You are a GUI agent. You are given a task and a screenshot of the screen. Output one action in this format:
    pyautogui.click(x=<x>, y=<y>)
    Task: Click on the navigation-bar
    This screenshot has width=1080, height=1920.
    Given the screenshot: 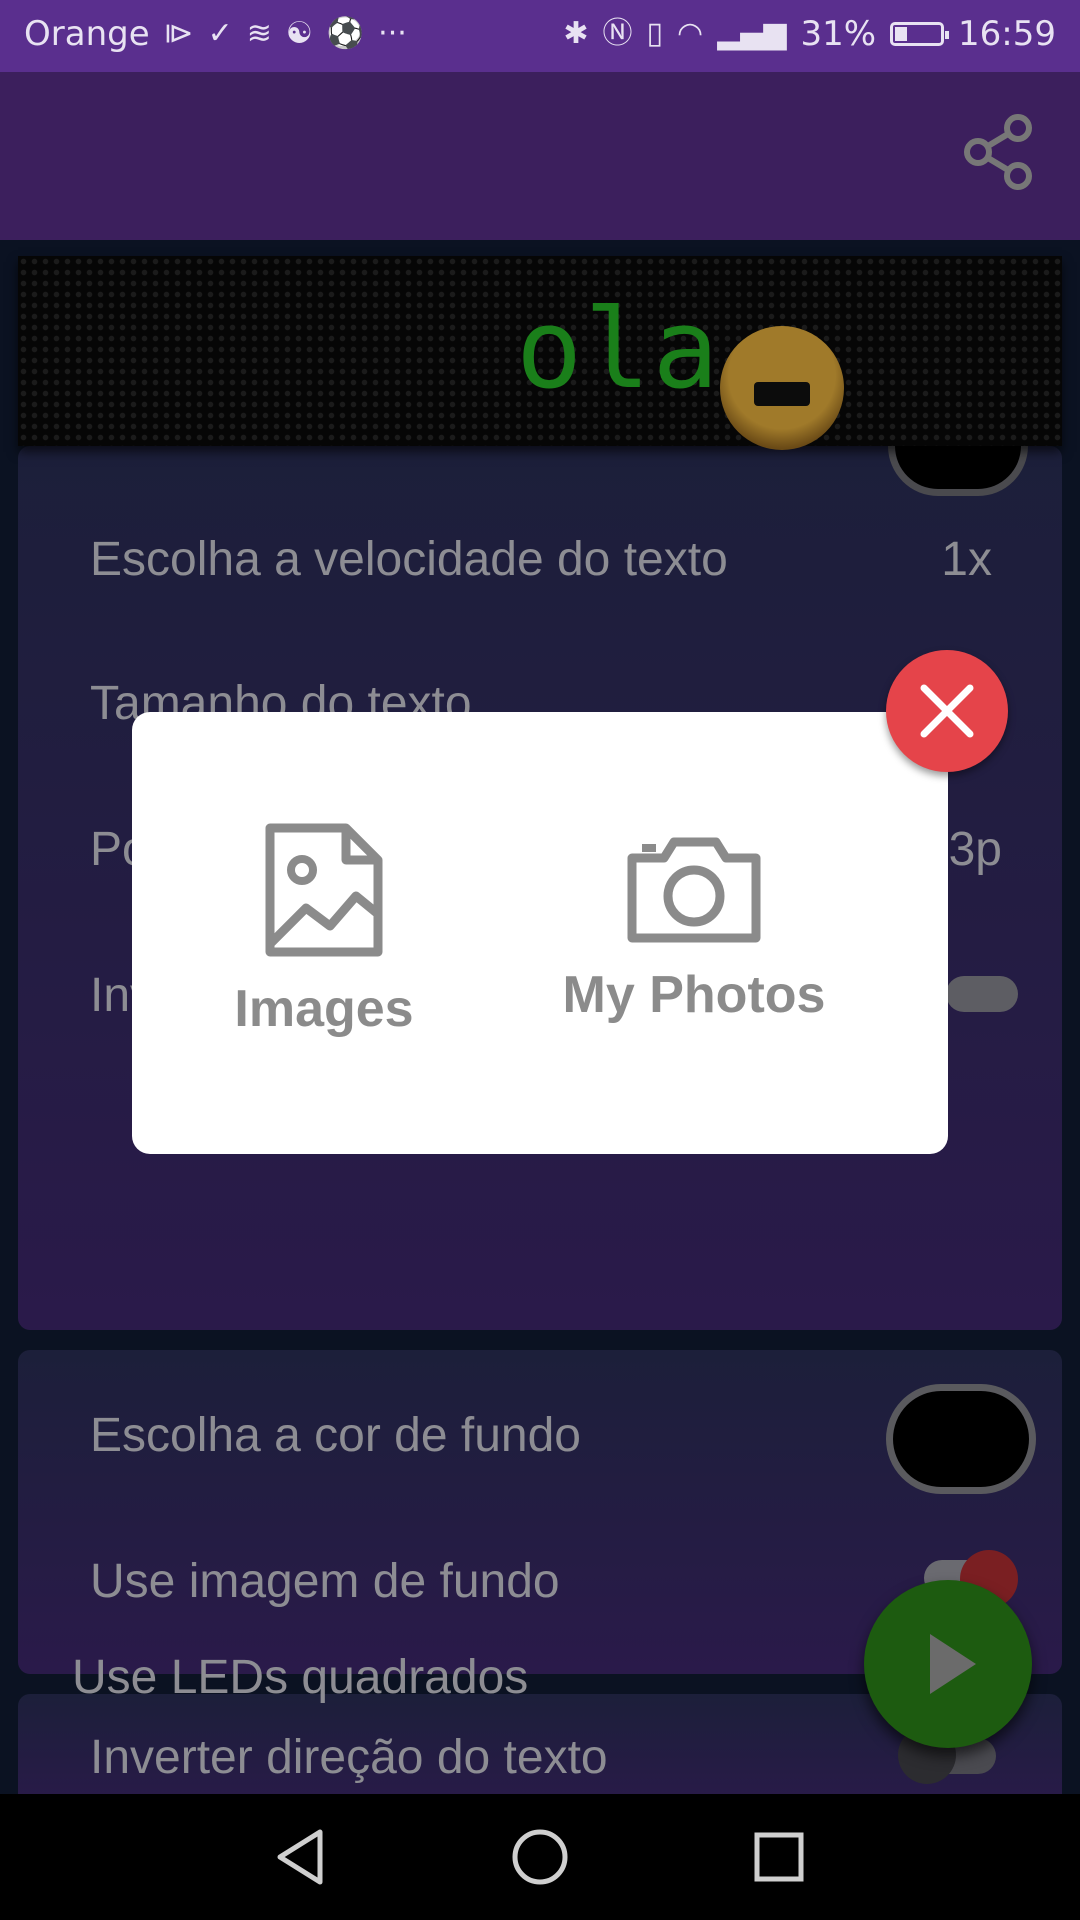 What is the action you would take?
    pyautogui.click(x=540, y=1857)
    